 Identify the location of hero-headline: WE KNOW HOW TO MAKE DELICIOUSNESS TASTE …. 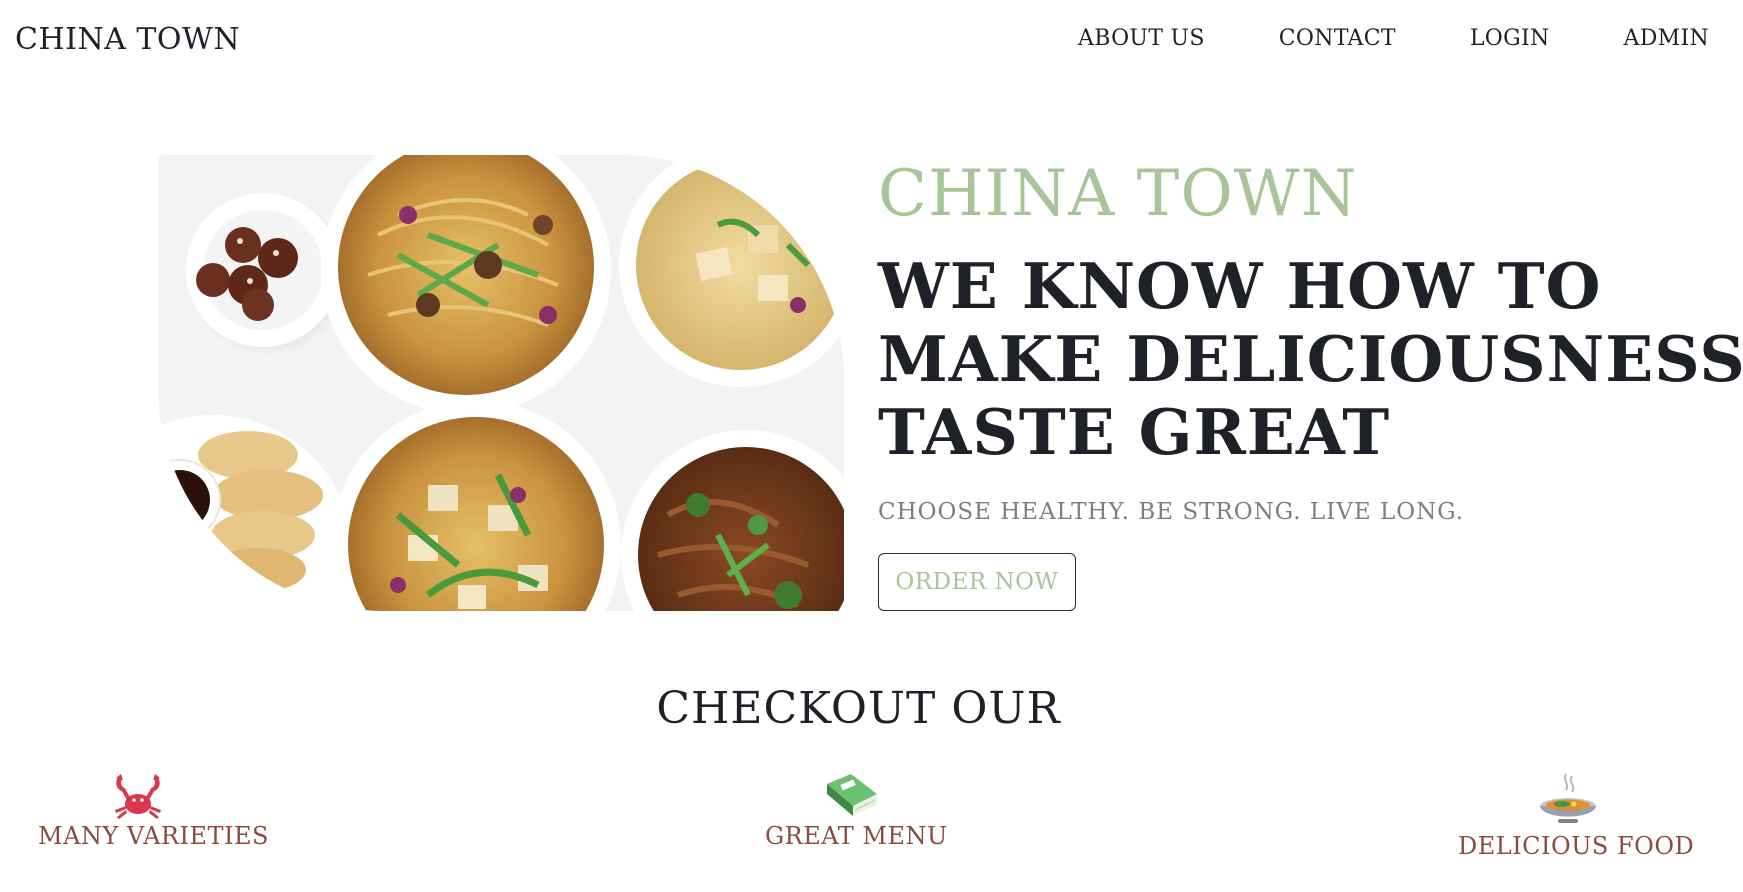
(1310, 359).